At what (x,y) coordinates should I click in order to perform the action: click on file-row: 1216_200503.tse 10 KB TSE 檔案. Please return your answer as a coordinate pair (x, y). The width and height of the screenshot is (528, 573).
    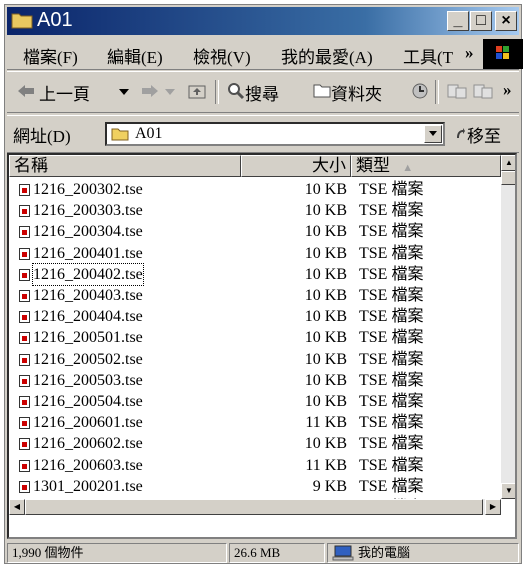
    Looking at the image, I should click on (254, 380).